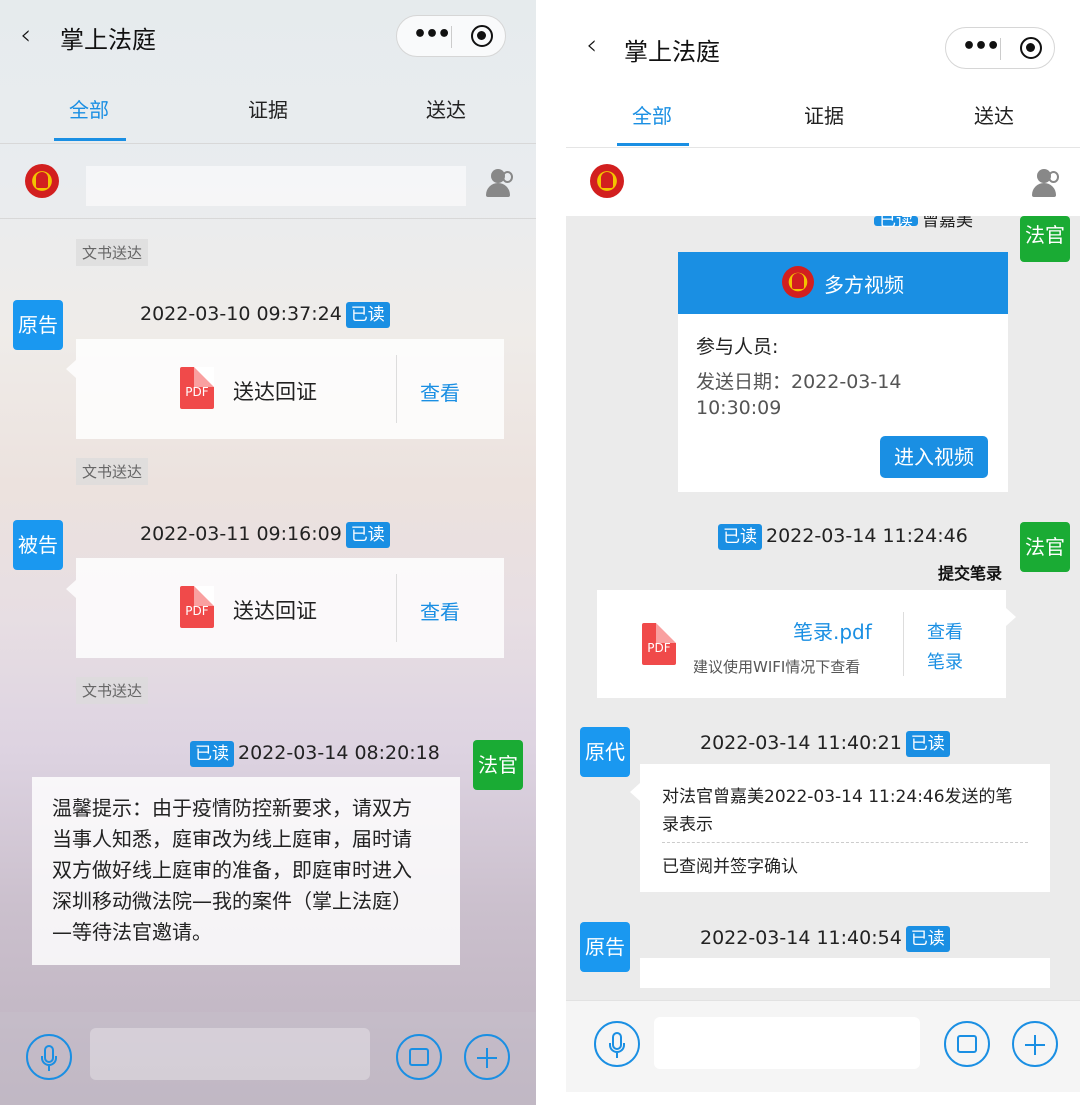  What do you see at coordinates (970, 573) in the screenshot?
I see `record-caption: 提交笔录` at bounding box center [970, 573].